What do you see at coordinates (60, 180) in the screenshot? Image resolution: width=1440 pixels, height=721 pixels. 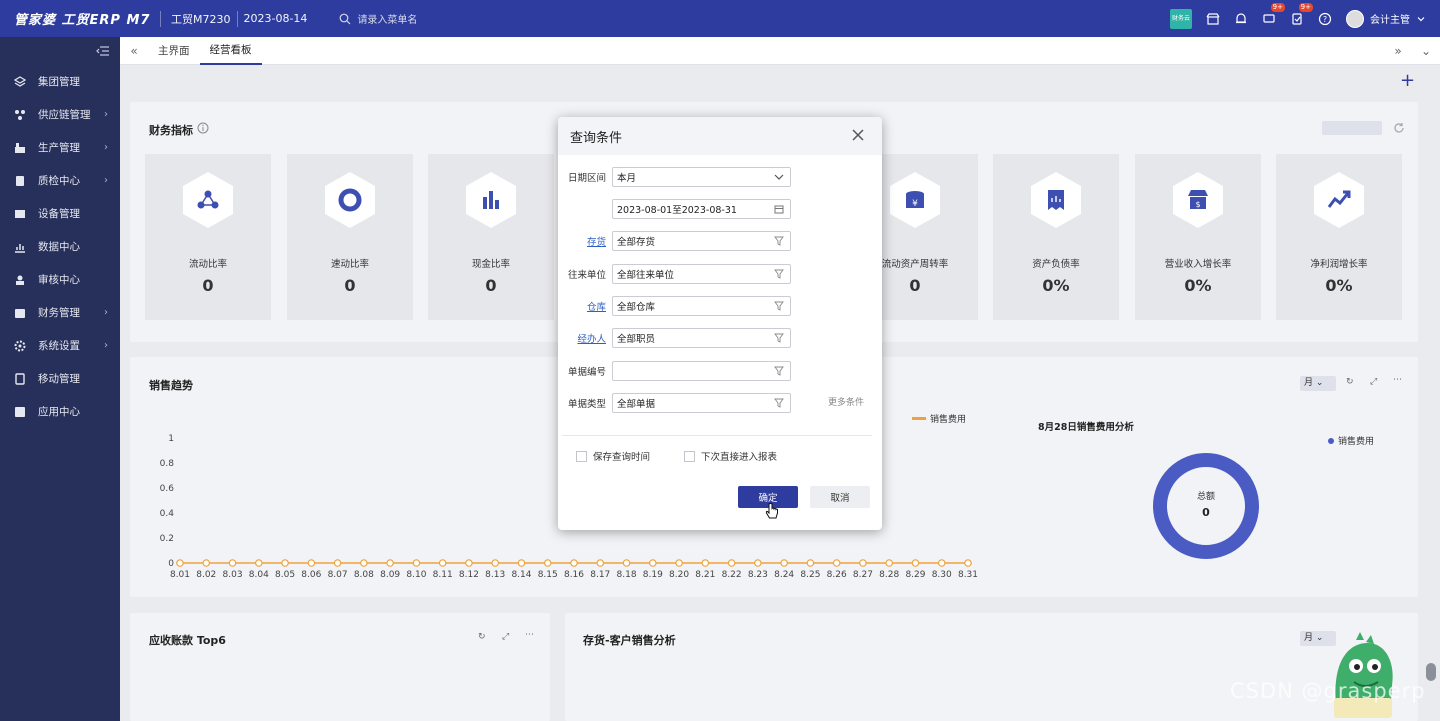 I see `sidebar-item: 质检中心 ›` at bounding box center [60, 180].